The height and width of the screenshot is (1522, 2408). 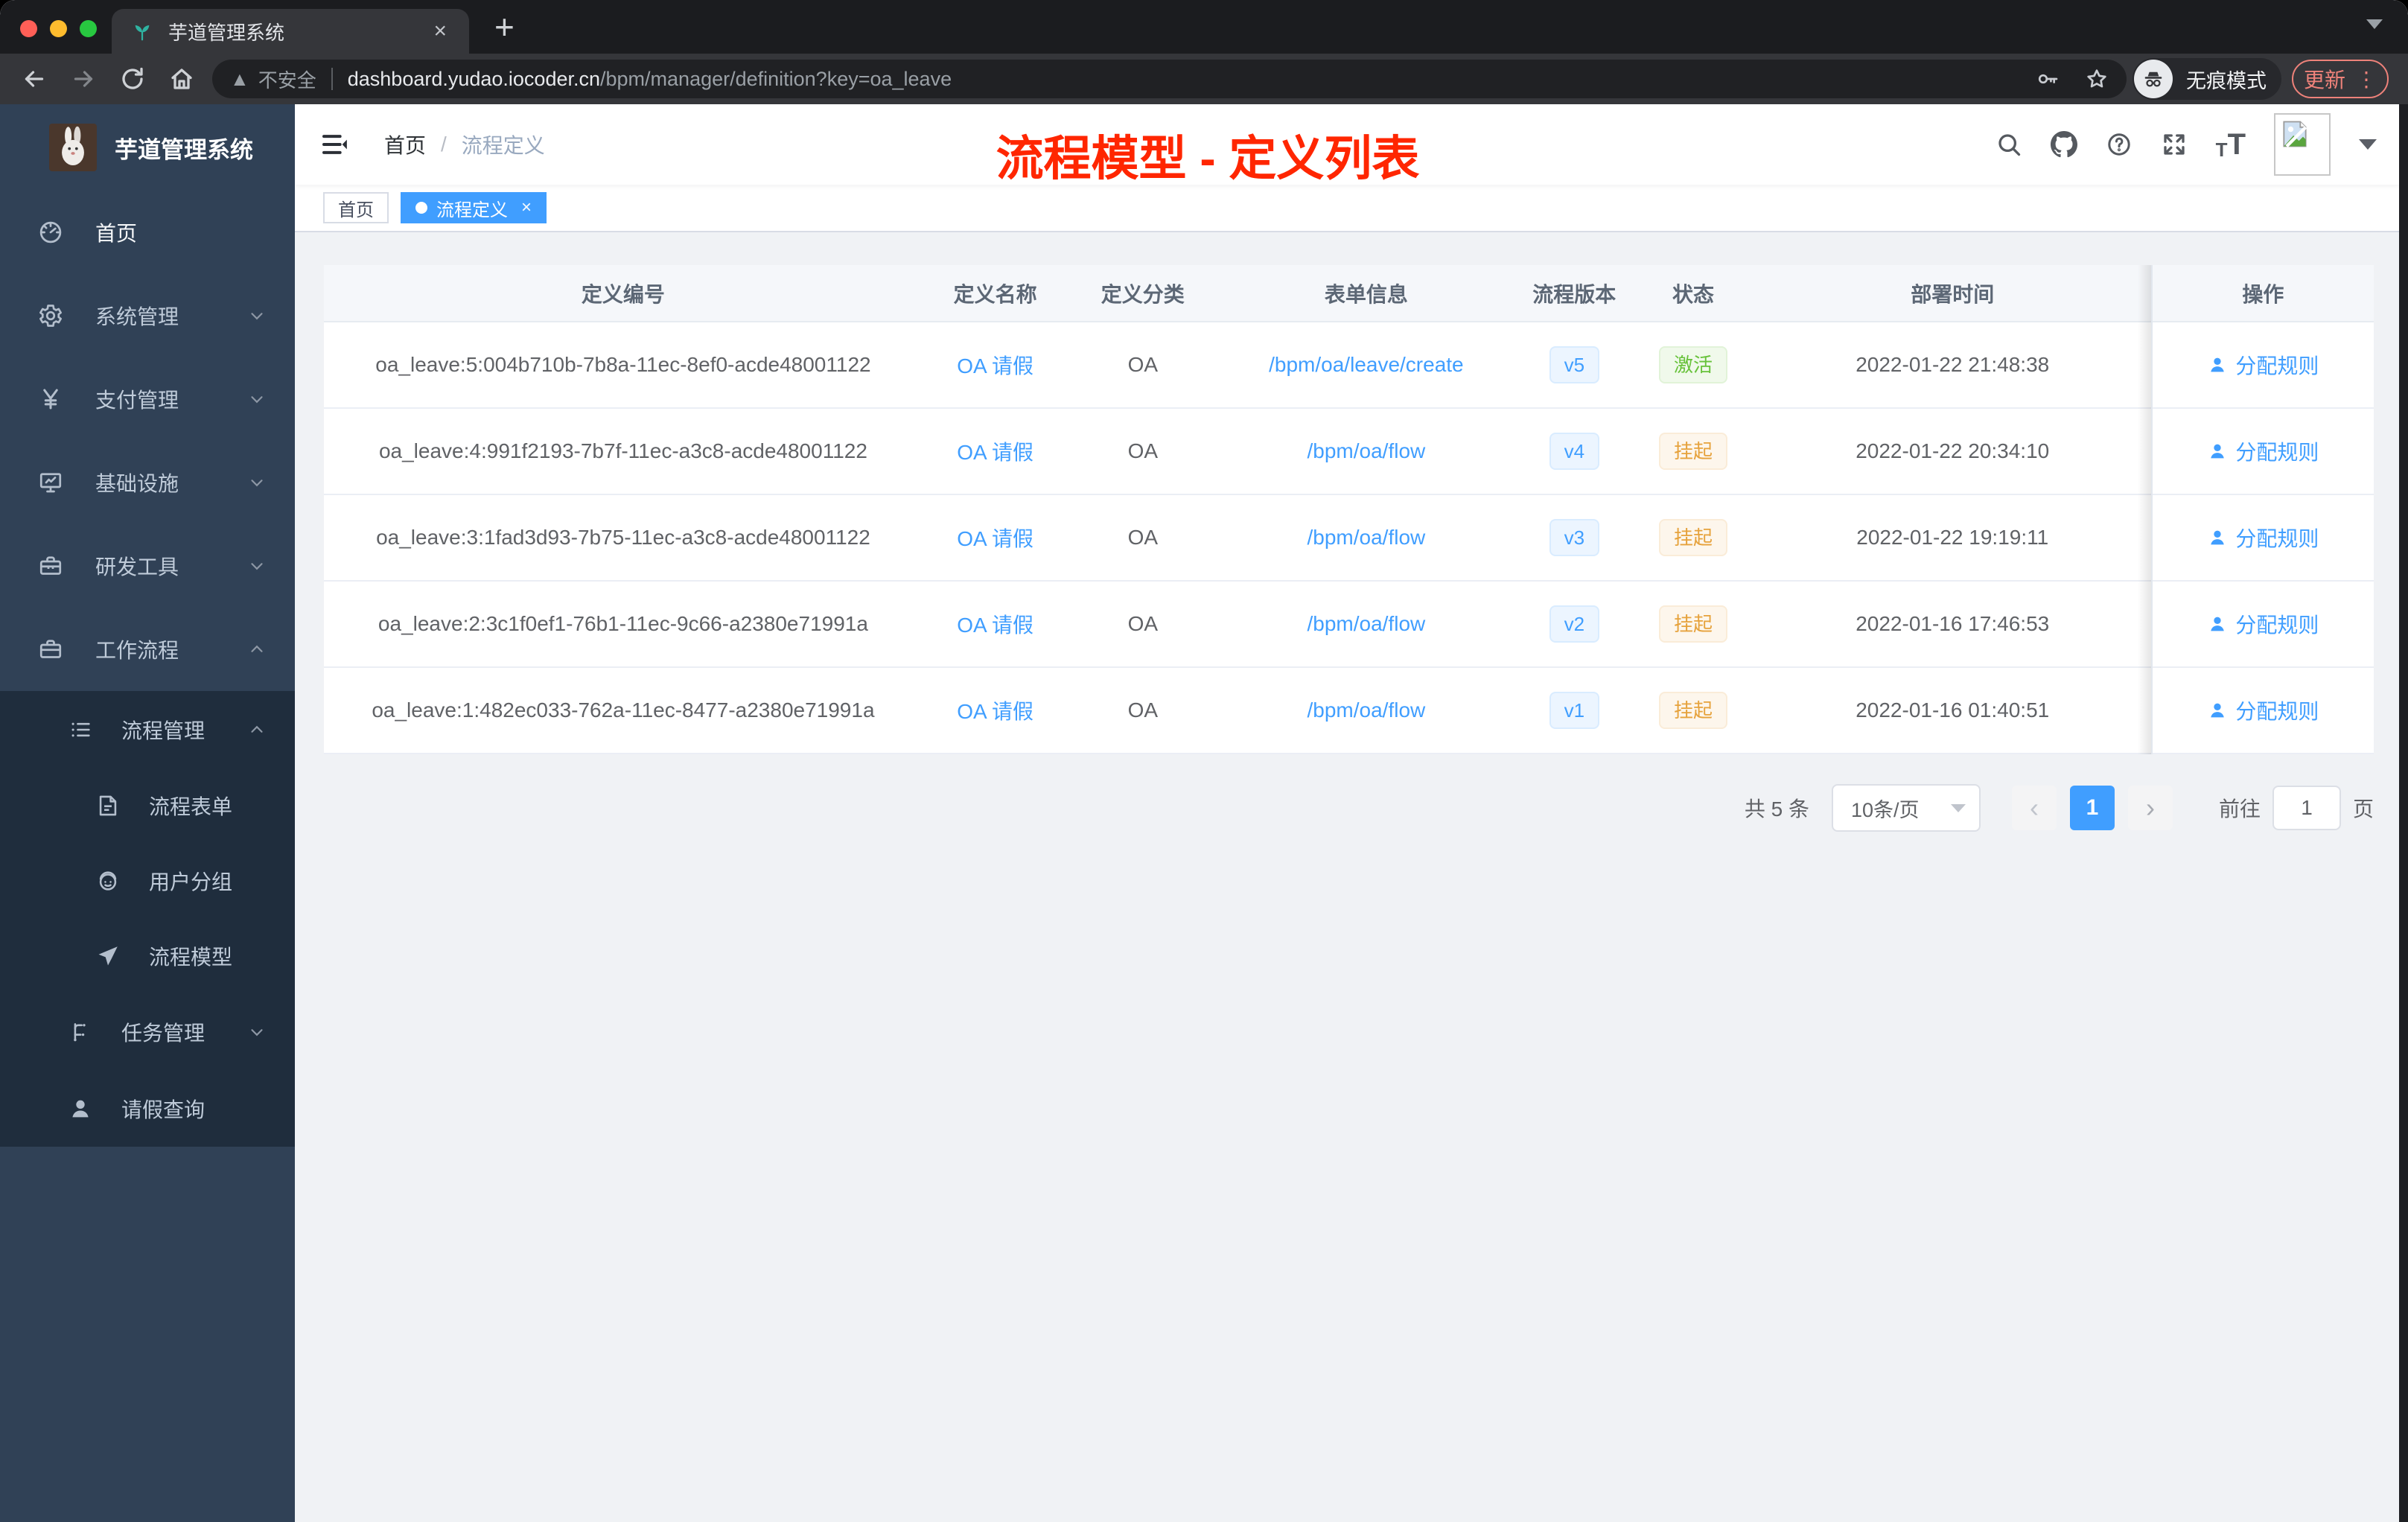 I want to click on page-size-value: 10条/页, so click(x=1885, y=809).